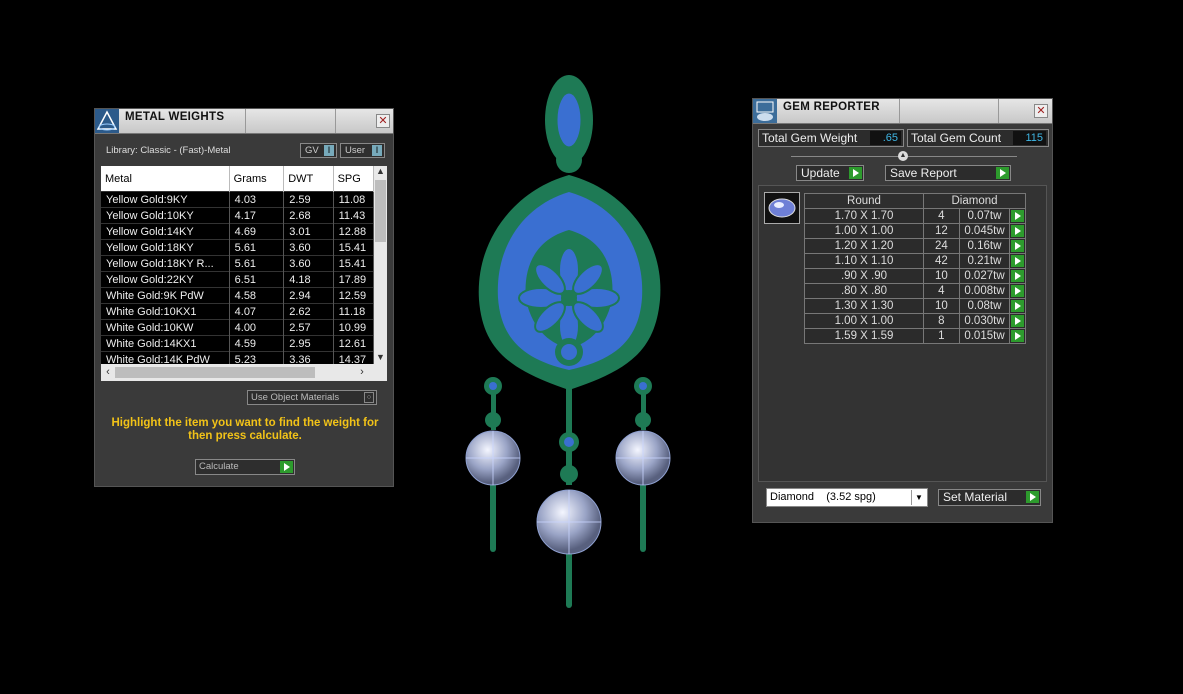  I want to click on collapse-arrow-icon: ▲, so click(903, 156).